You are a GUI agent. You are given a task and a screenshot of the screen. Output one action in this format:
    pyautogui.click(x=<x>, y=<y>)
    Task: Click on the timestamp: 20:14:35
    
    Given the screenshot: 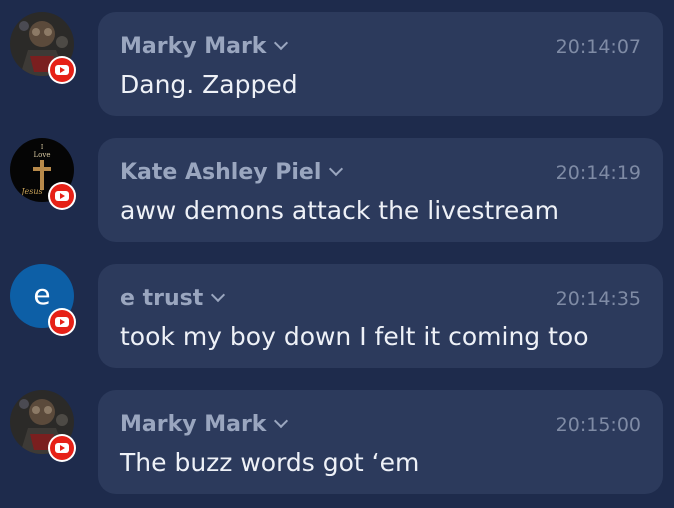 What is the action you would take?
    pyautogui.click(x=598, y=299)
    